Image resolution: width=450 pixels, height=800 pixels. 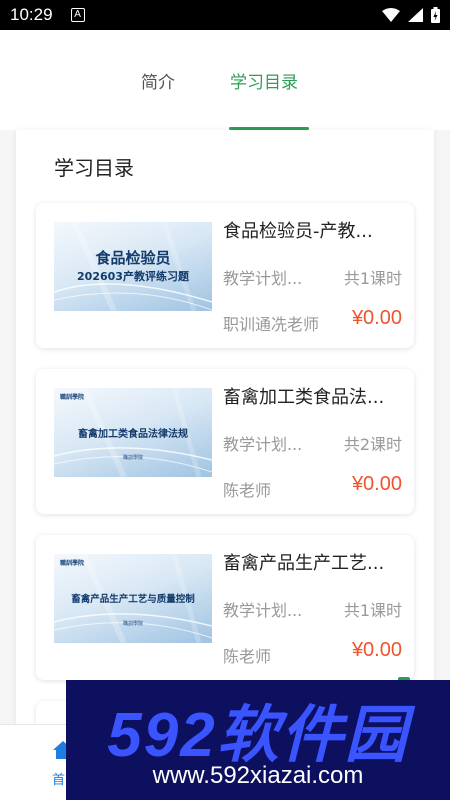 I want to click on section-title: 学习目录, so click(x=94, y=168).